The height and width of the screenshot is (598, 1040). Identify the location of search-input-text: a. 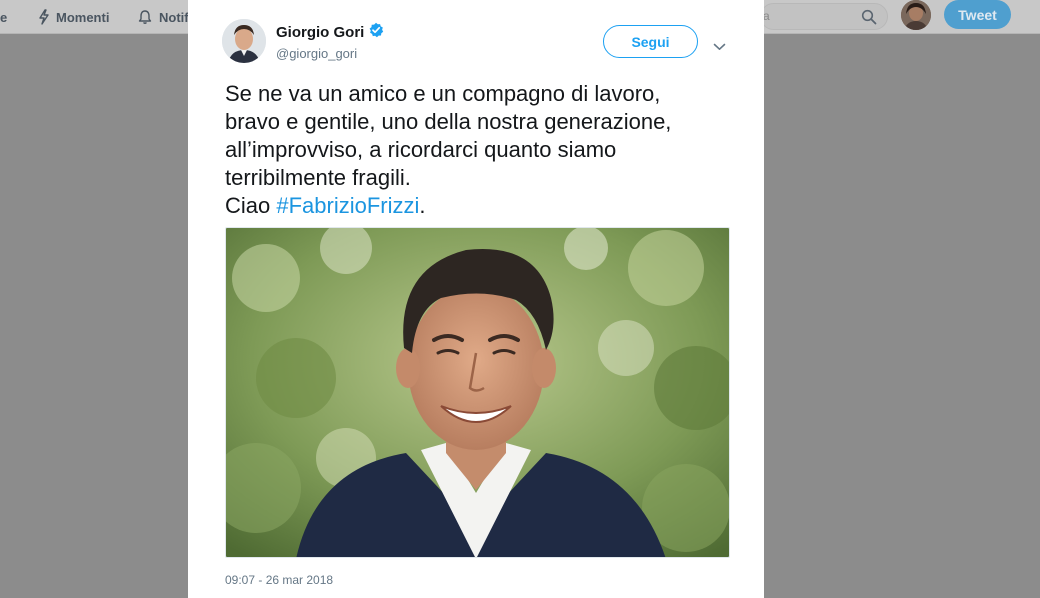
(766, 16).